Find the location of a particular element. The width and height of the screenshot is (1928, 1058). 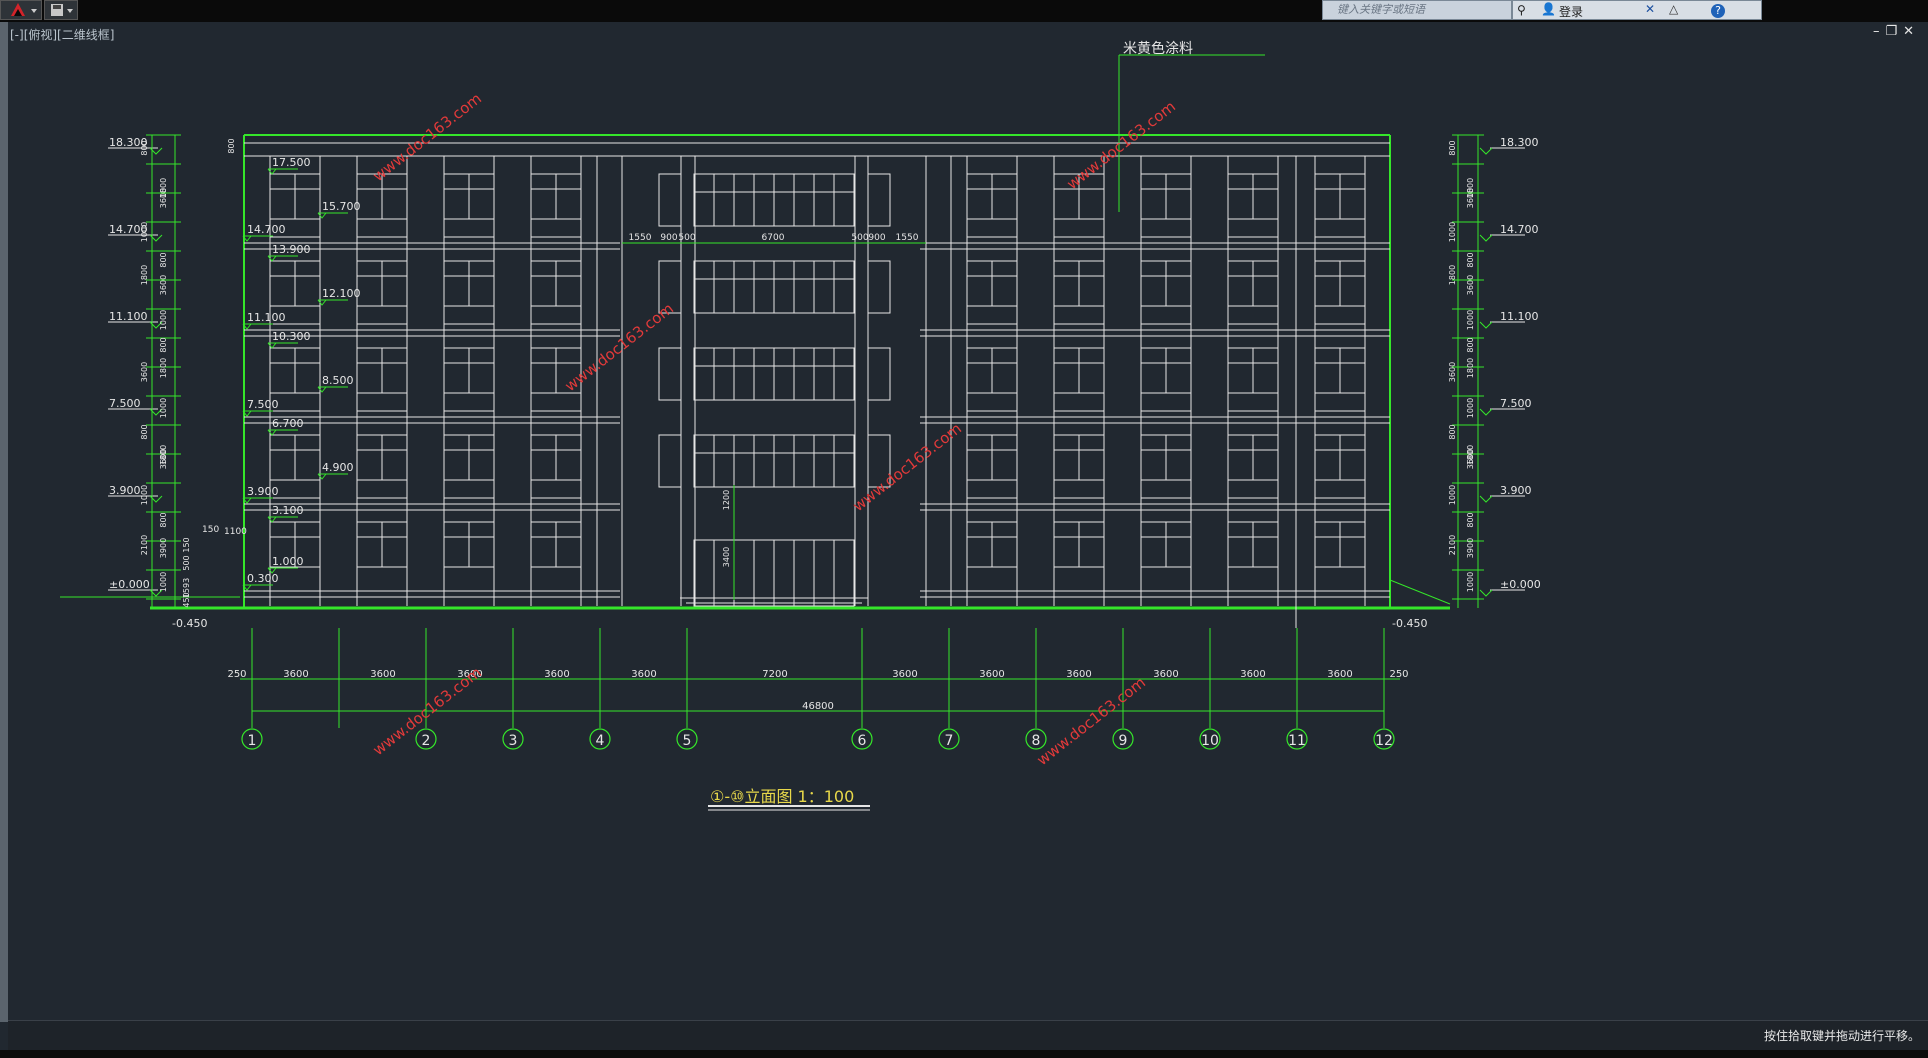

axis-label: 2 is located at coordinates (426, 741).